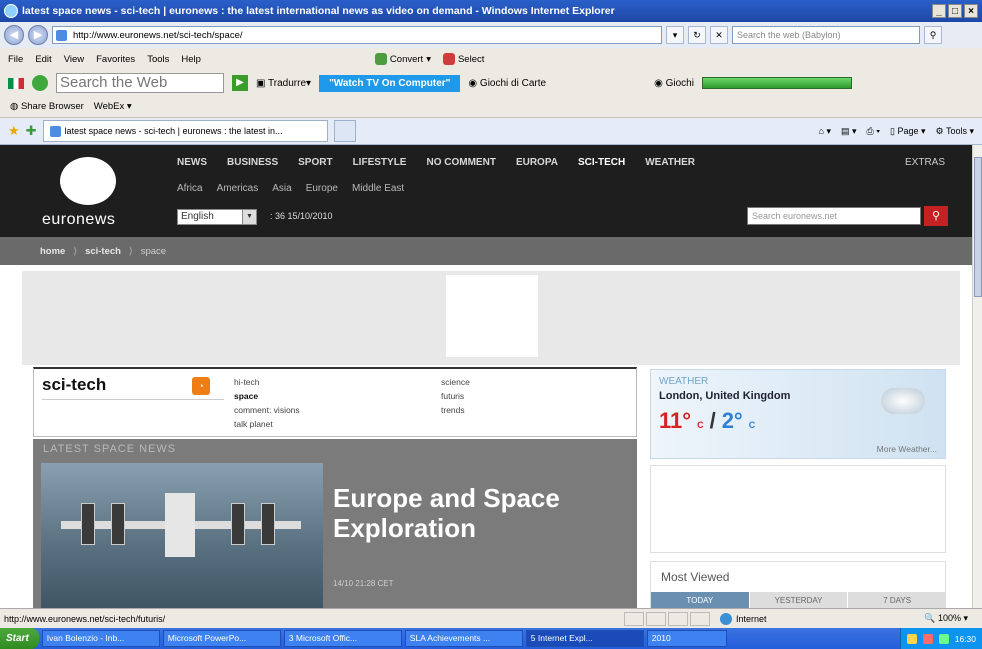 Image resolution: width=982 pixels, height=649 pixels. Describe the element at coordinates (40, 83) in the screenshot. I see `toolbar-logo-icon` at that location.